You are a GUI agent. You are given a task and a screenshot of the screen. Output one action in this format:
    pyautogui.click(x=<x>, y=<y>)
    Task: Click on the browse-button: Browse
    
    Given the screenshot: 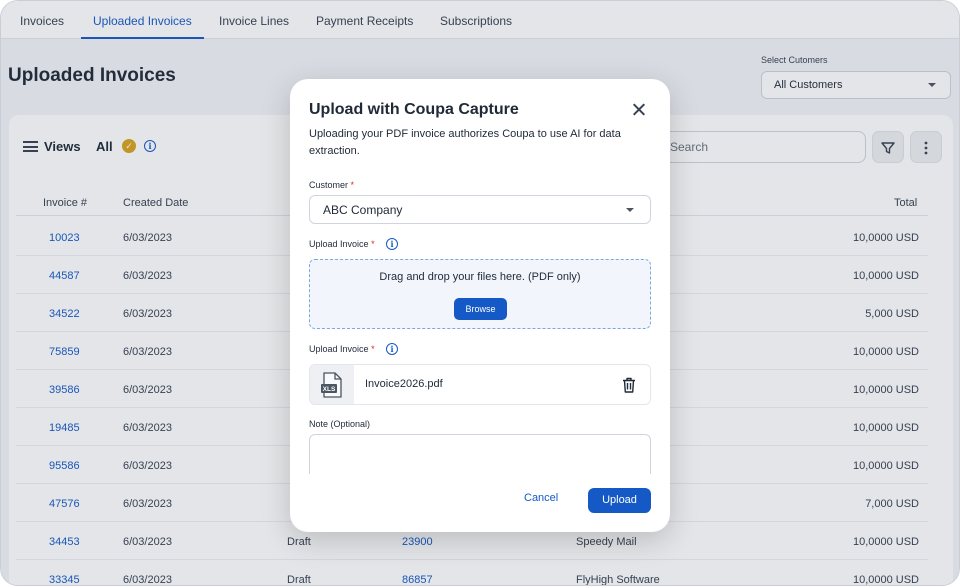 What is the action you would take?
    pyautogui.click(x=480, y=309)
    